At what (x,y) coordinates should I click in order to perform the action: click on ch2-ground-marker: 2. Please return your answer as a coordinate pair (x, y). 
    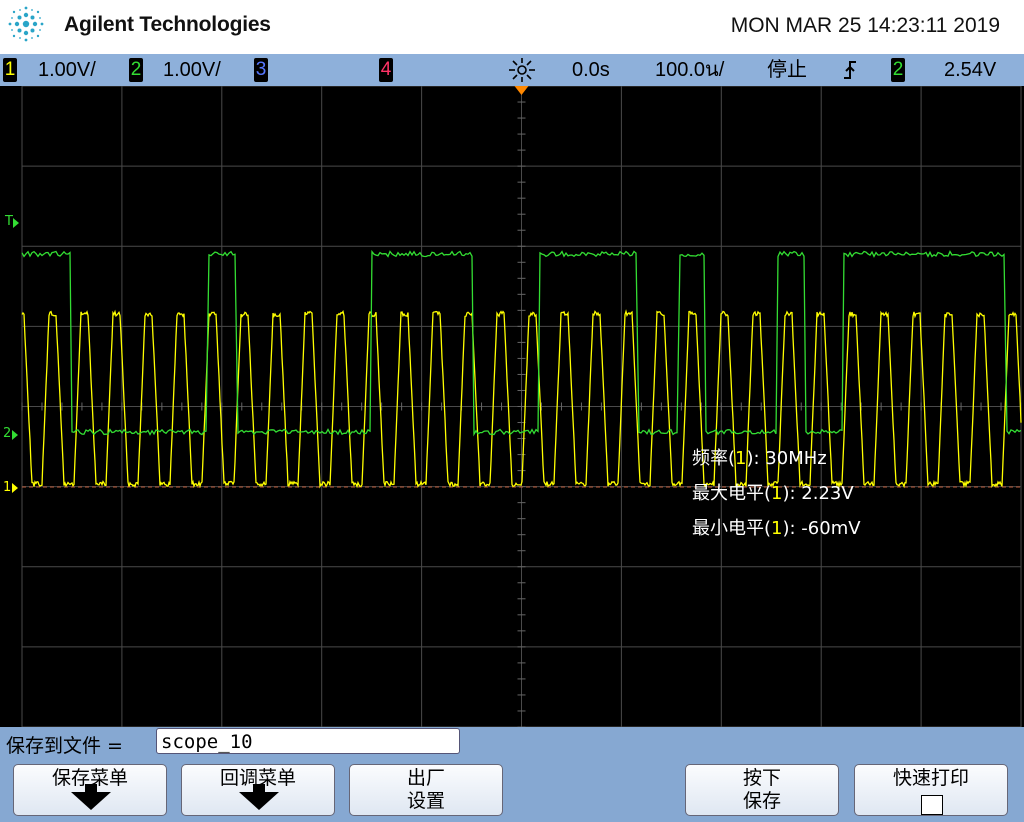
    Looking at the image, I should click on (7, 433).